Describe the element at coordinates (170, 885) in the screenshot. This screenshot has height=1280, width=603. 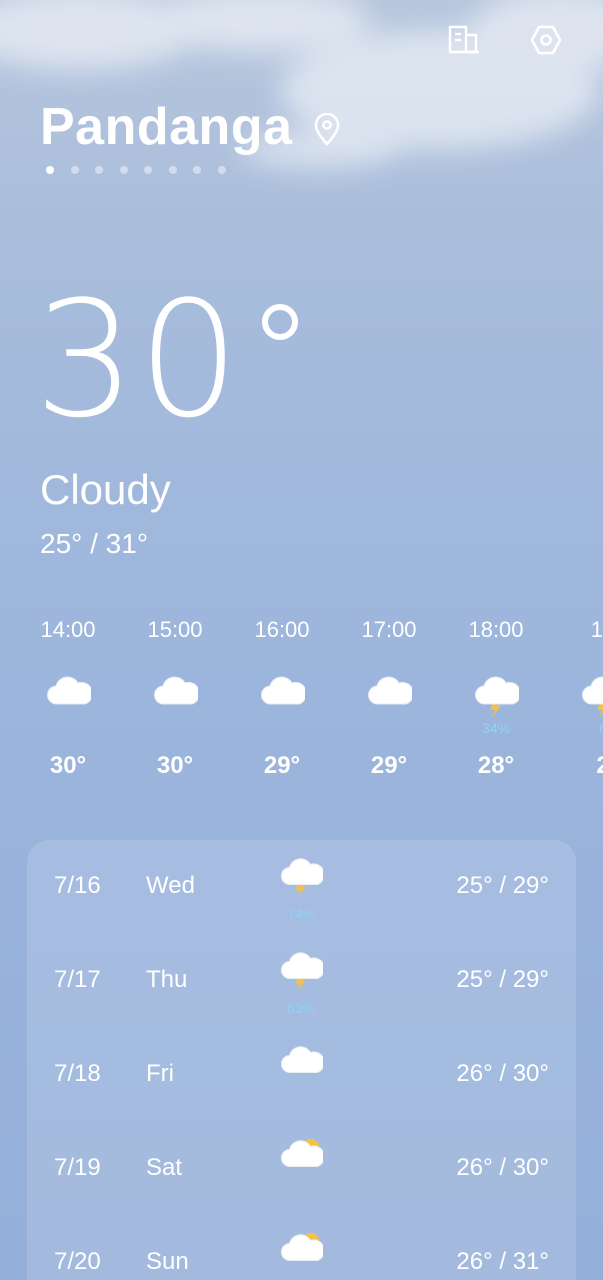
I see `daily-weekday: Wed` at that location.